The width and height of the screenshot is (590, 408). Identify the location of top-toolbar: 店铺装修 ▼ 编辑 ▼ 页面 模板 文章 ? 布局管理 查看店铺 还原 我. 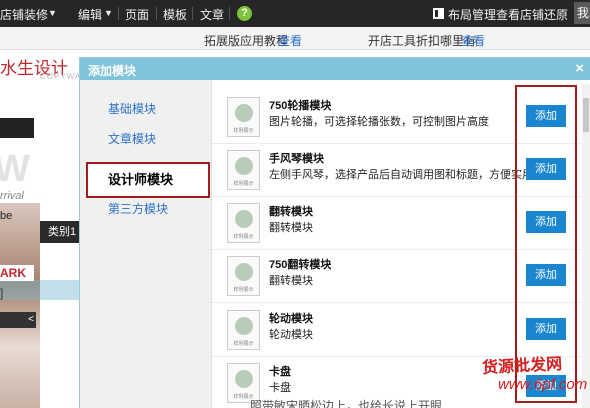
(295, 13).